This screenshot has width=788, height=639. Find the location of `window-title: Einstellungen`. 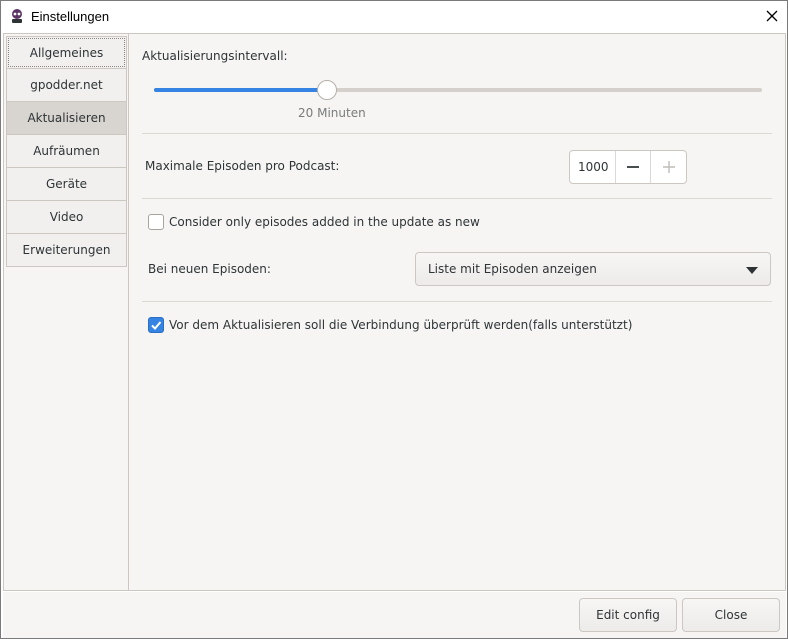

window-title: Einstellungen is located at coordinates (70, 16).